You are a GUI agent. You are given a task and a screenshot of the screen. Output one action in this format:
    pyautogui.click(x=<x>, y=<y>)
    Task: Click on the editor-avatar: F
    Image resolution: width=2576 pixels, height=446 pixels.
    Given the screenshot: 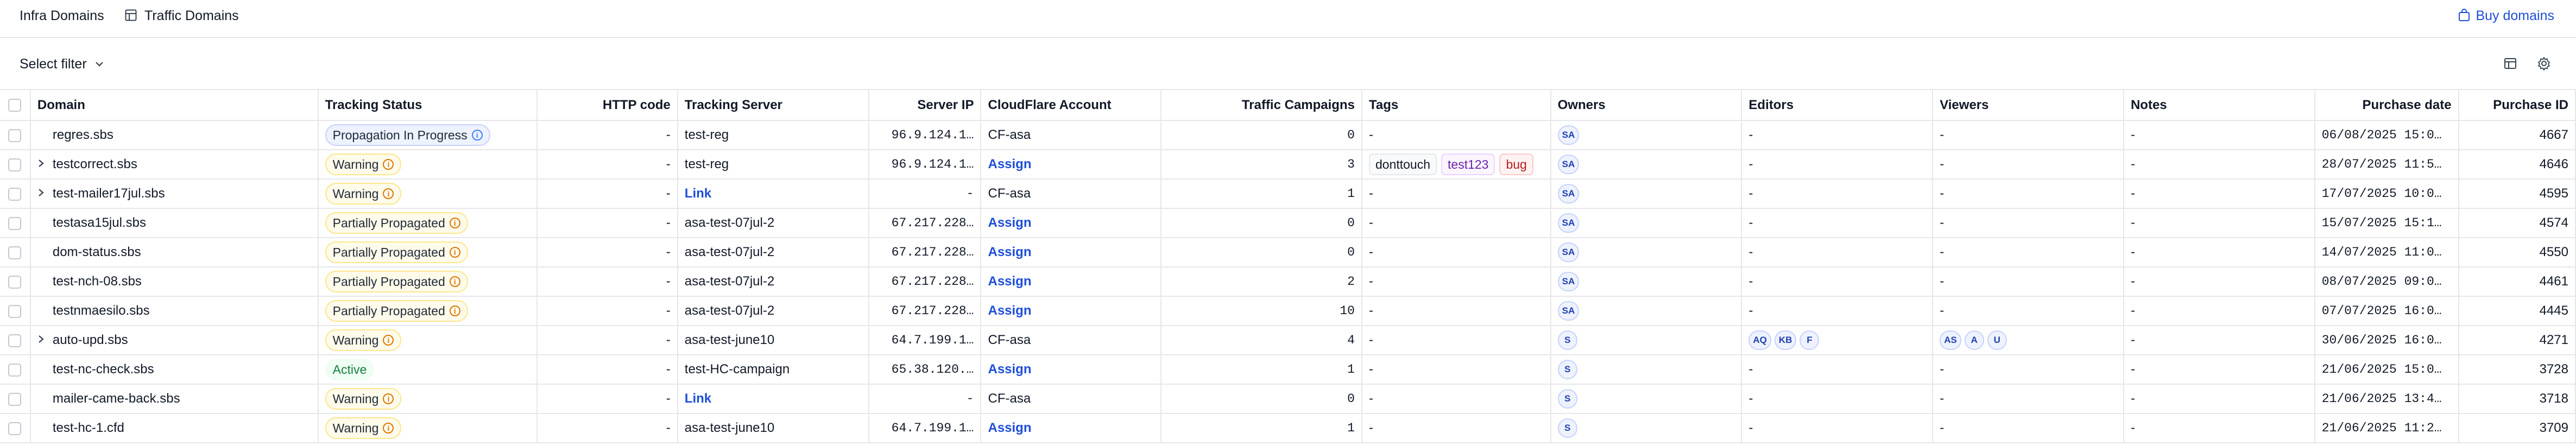 What is the action you would take?
    pyautogui.click(x=1810, y=340)
    